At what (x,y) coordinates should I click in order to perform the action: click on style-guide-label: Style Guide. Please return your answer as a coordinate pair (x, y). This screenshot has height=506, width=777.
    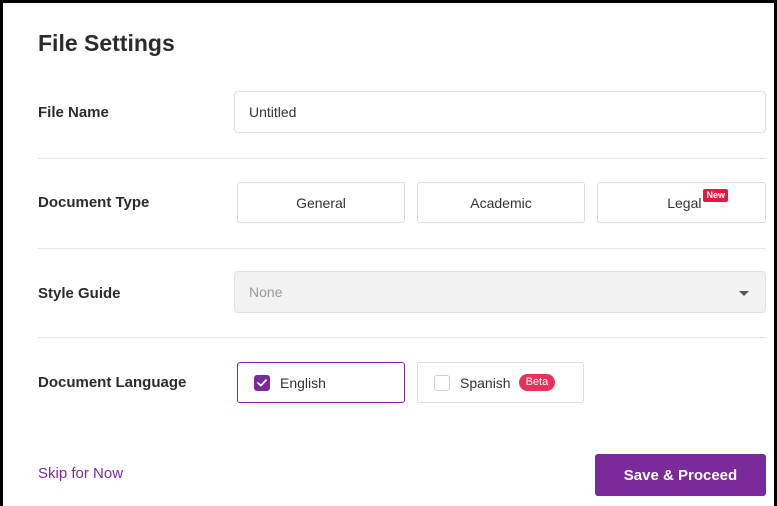
    Looking at the image, I should click on (79, 293).